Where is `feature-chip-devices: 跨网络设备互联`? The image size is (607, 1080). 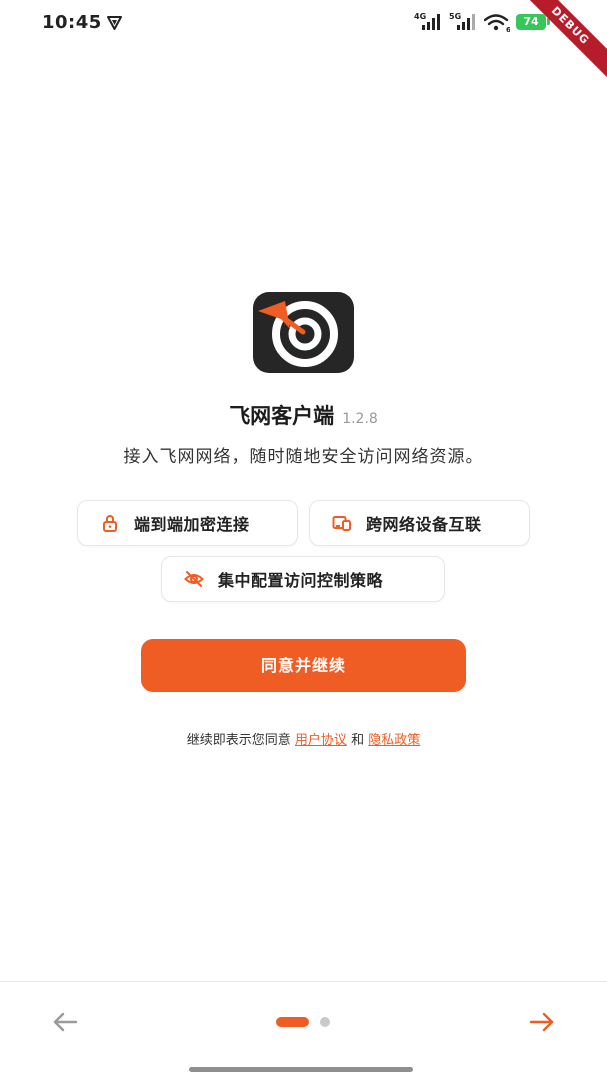 feature-chip-devices: 跨网络设备互联 is located at coordinates (419, 523).